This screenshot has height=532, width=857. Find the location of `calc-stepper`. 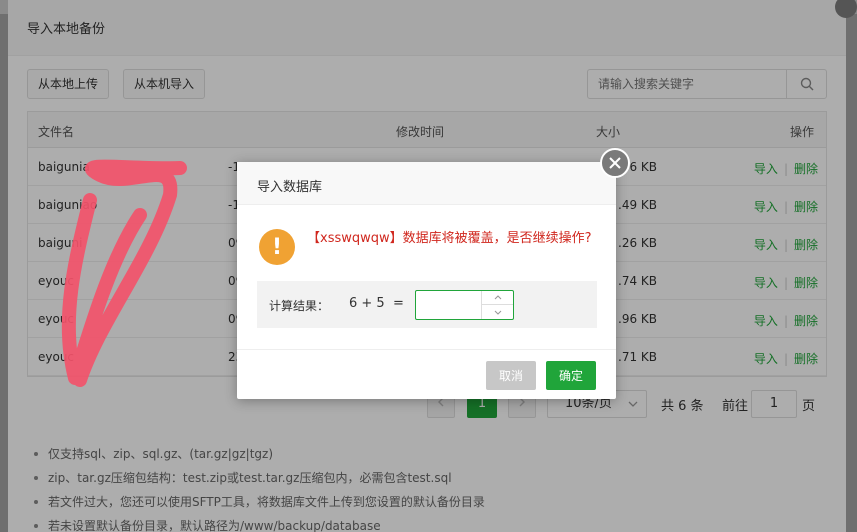

calc-stepper is located at coordinates (464, 305).